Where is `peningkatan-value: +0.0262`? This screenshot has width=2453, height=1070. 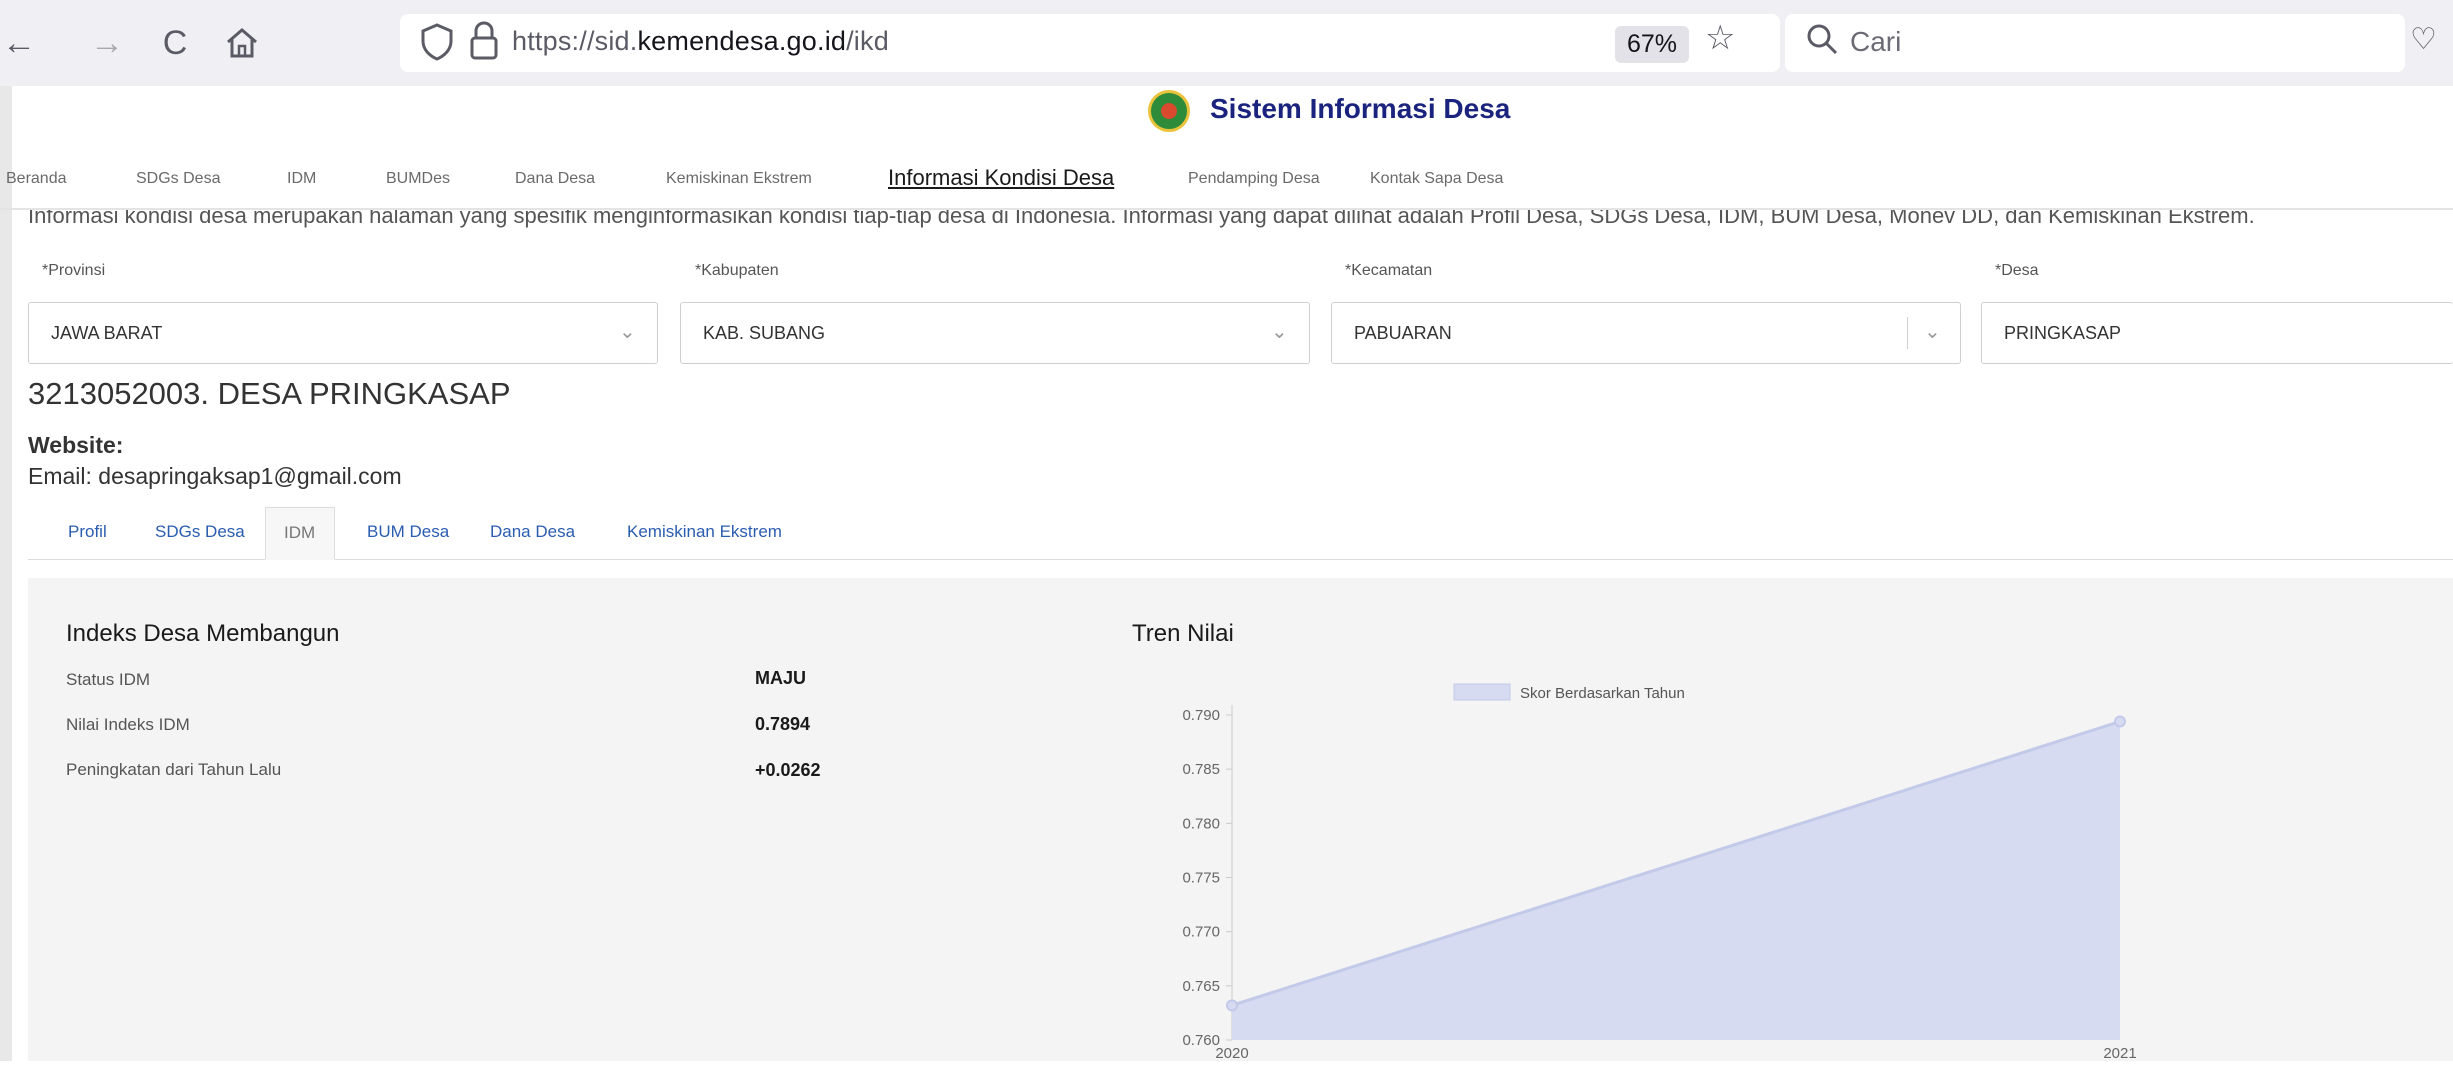
peningkatan-value: +0.0262 is located at coordinates (788, 770).